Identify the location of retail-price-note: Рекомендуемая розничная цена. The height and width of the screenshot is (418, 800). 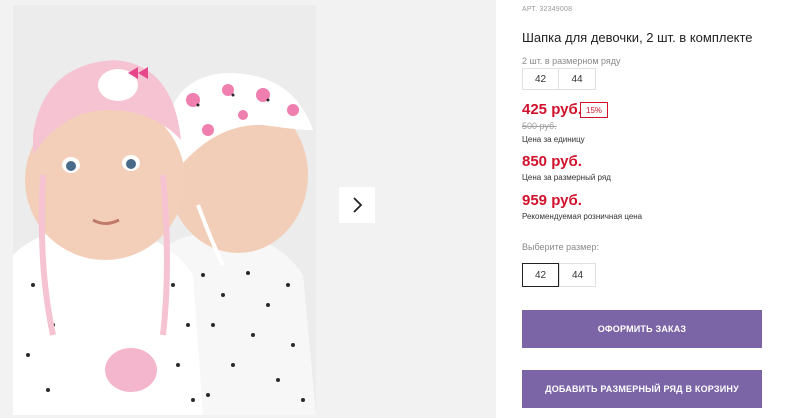
(582, 216).